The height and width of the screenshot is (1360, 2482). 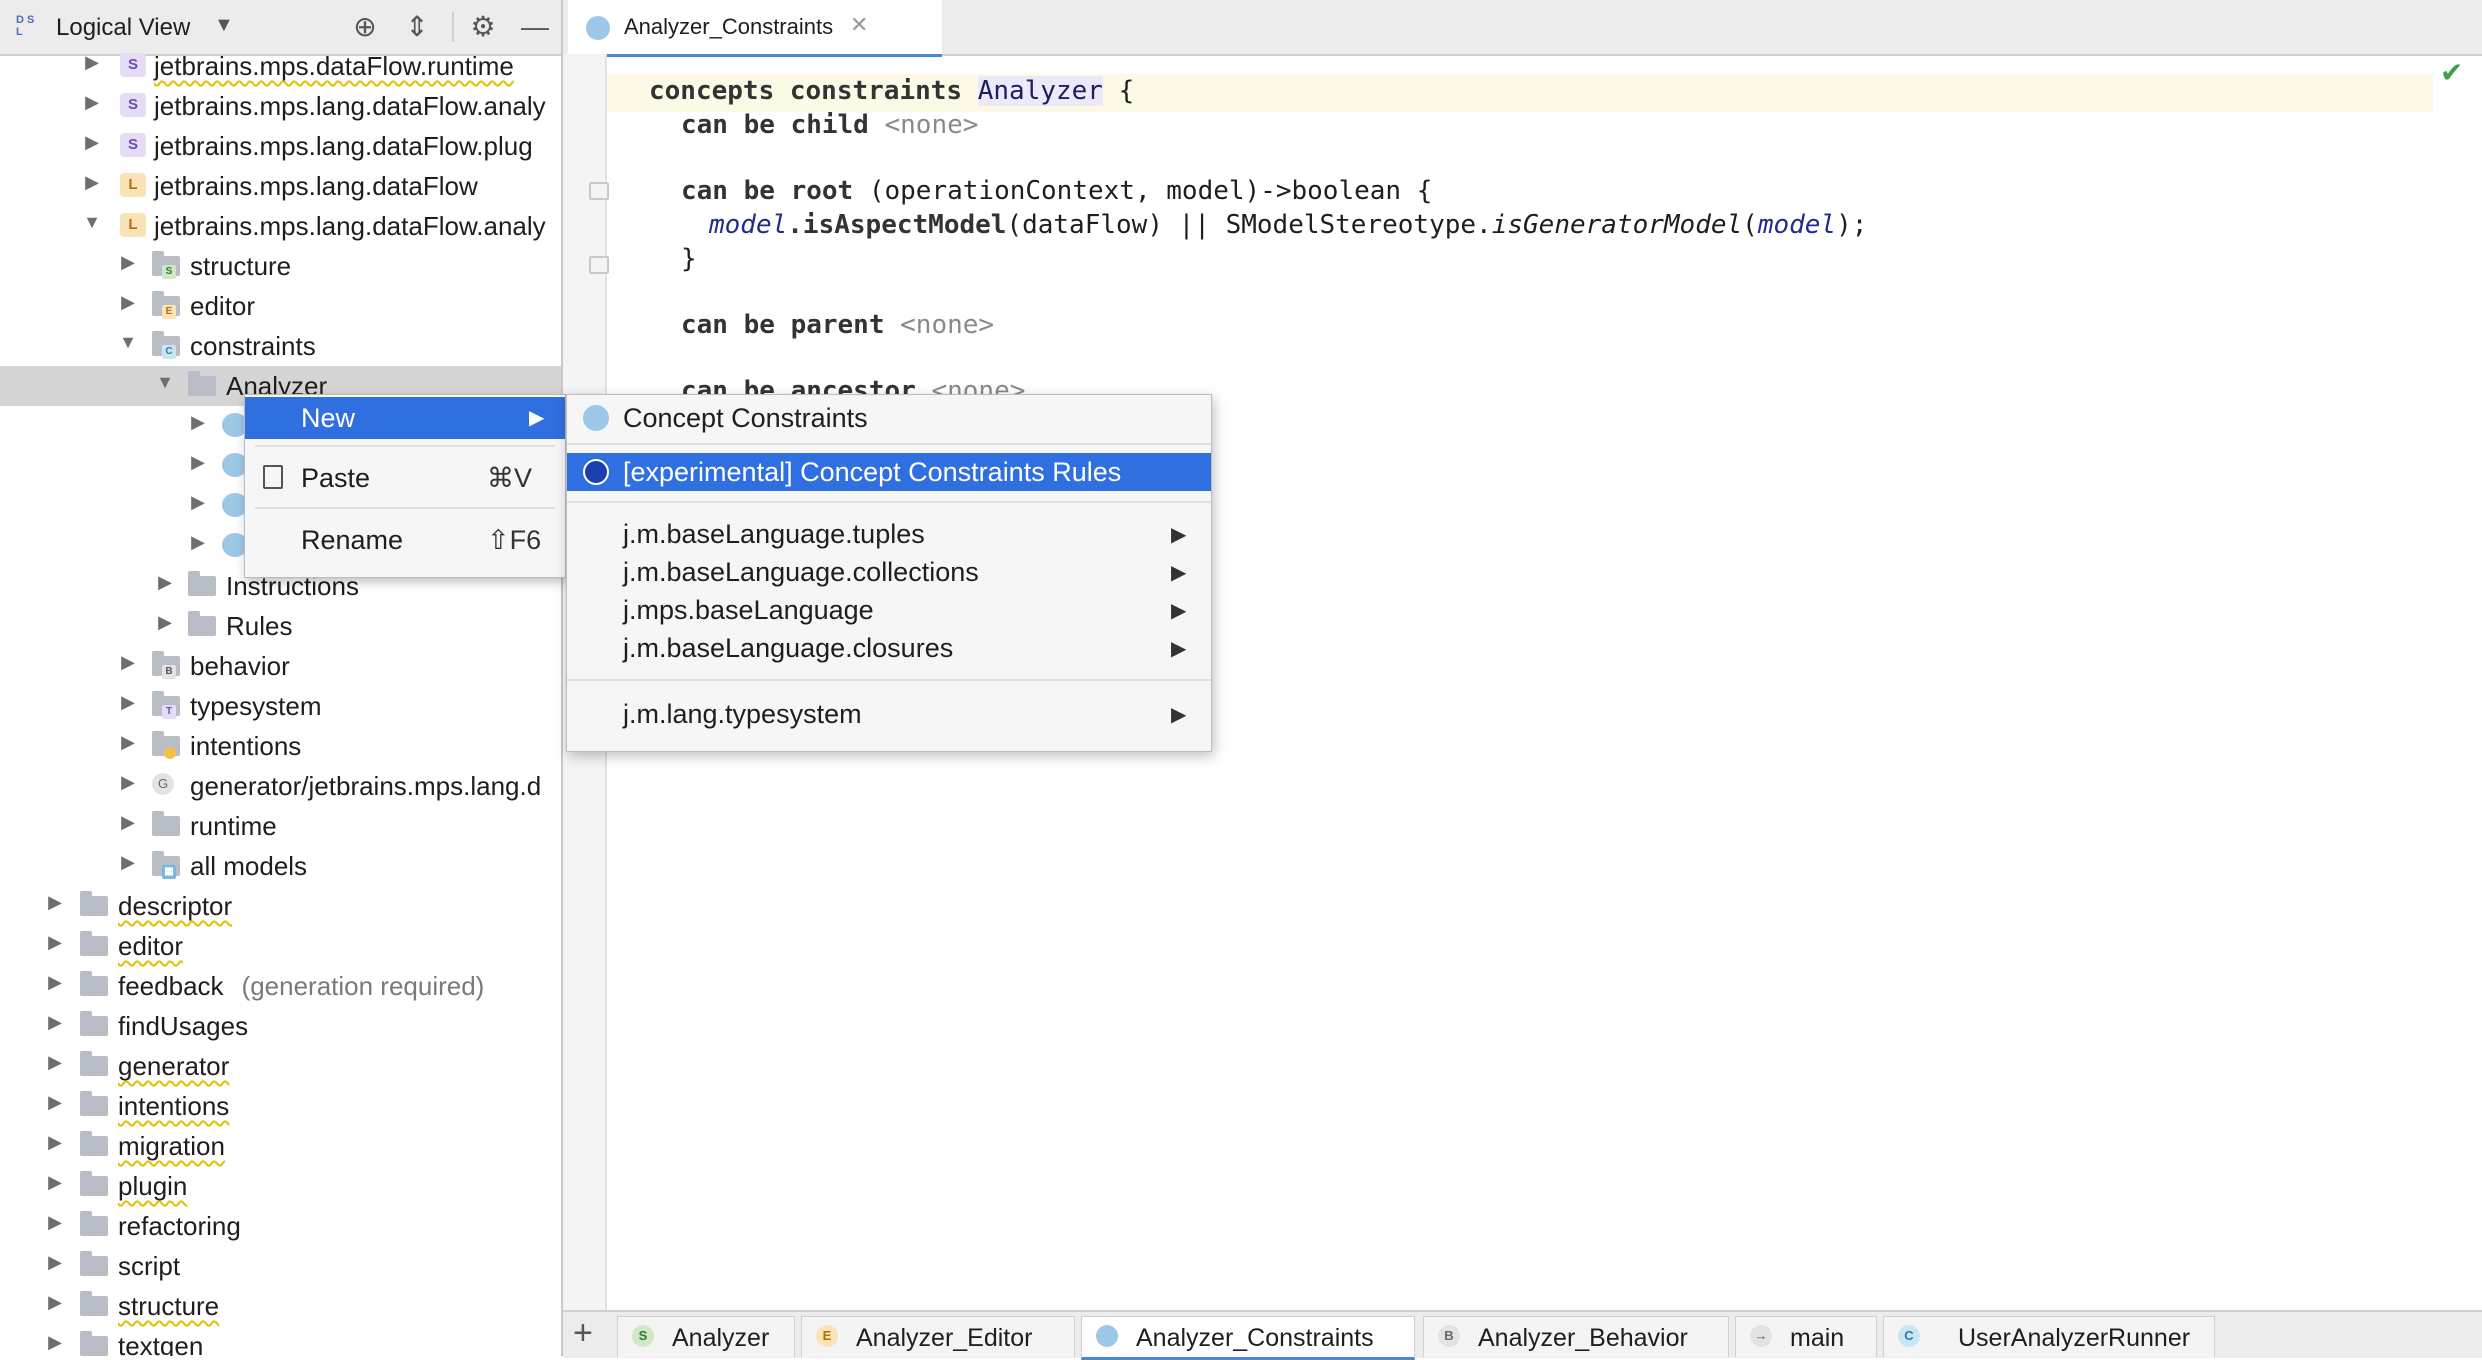 I want to click on tree-item: ▶ T typesystem, so click(x=280, y=706).